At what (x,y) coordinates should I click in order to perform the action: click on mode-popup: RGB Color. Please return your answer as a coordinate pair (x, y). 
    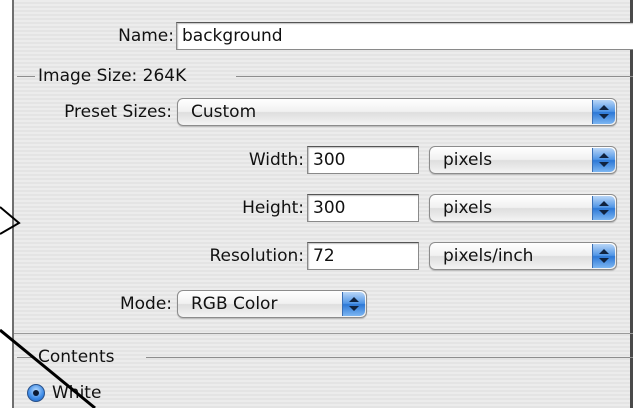
    Looking at the image, I should click on (272, 304).